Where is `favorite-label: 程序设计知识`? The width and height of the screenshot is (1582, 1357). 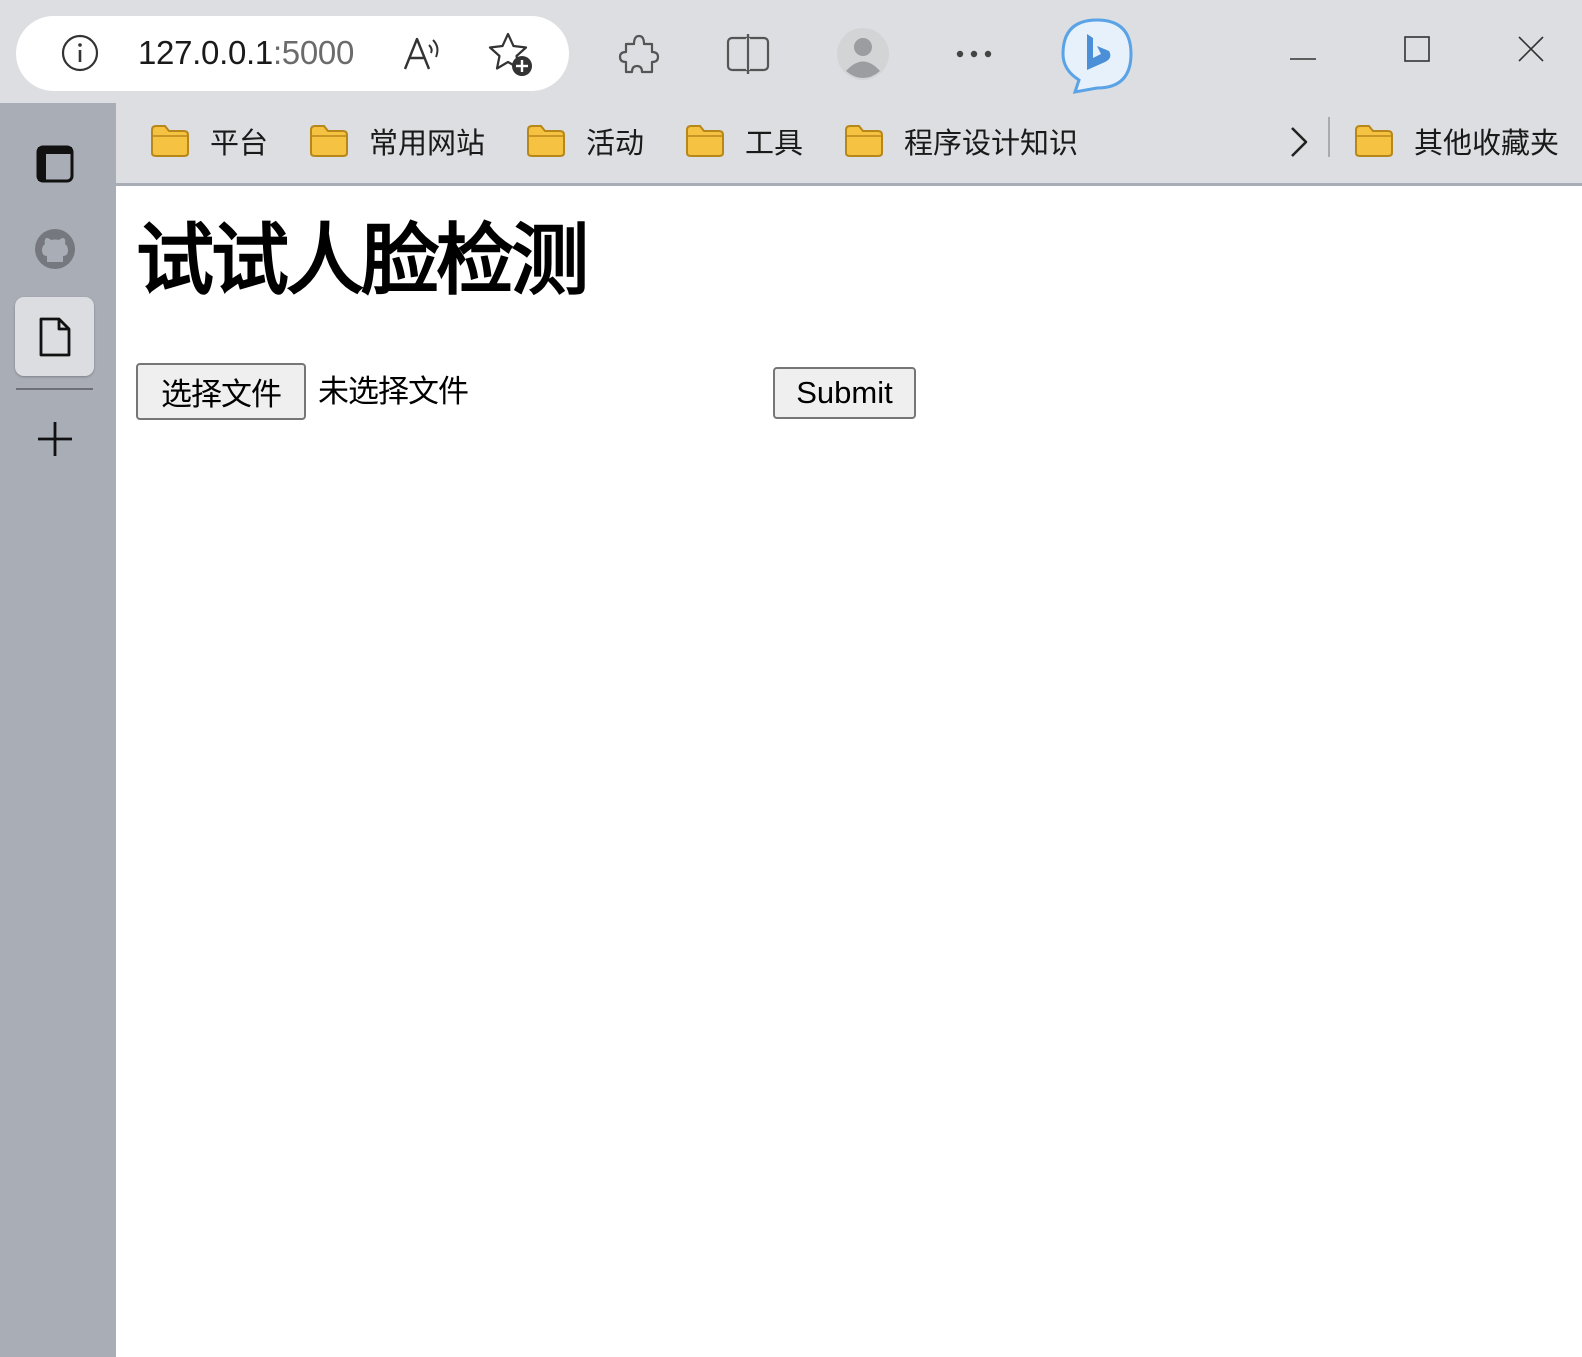
favorite-label: 程序设计知识 is located at coordinates (991, 143).